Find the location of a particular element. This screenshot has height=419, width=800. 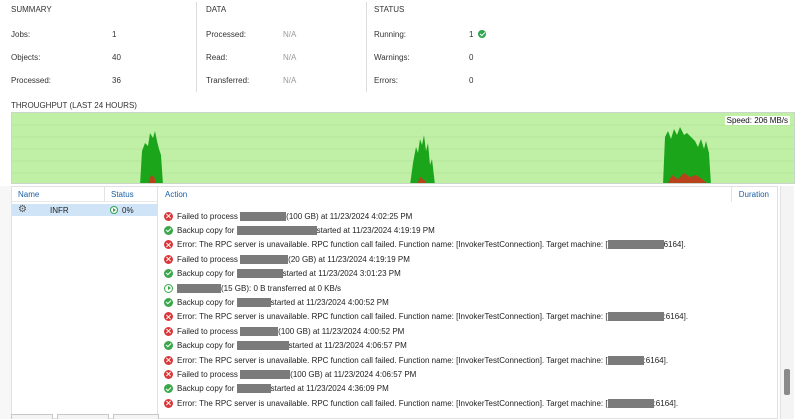

log-text-prefix: Backup copy for is located at coordinates (206, 346).